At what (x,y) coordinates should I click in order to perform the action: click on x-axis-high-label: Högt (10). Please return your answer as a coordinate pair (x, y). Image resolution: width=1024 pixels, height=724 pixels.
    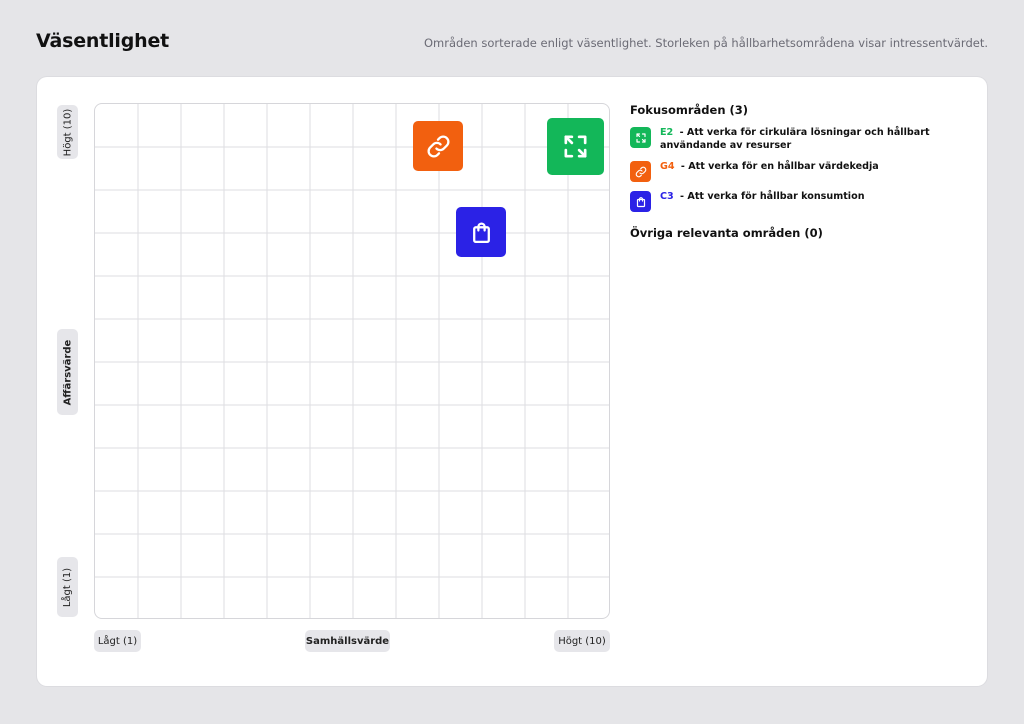
    Looking at the image, I should click on (582, 641).